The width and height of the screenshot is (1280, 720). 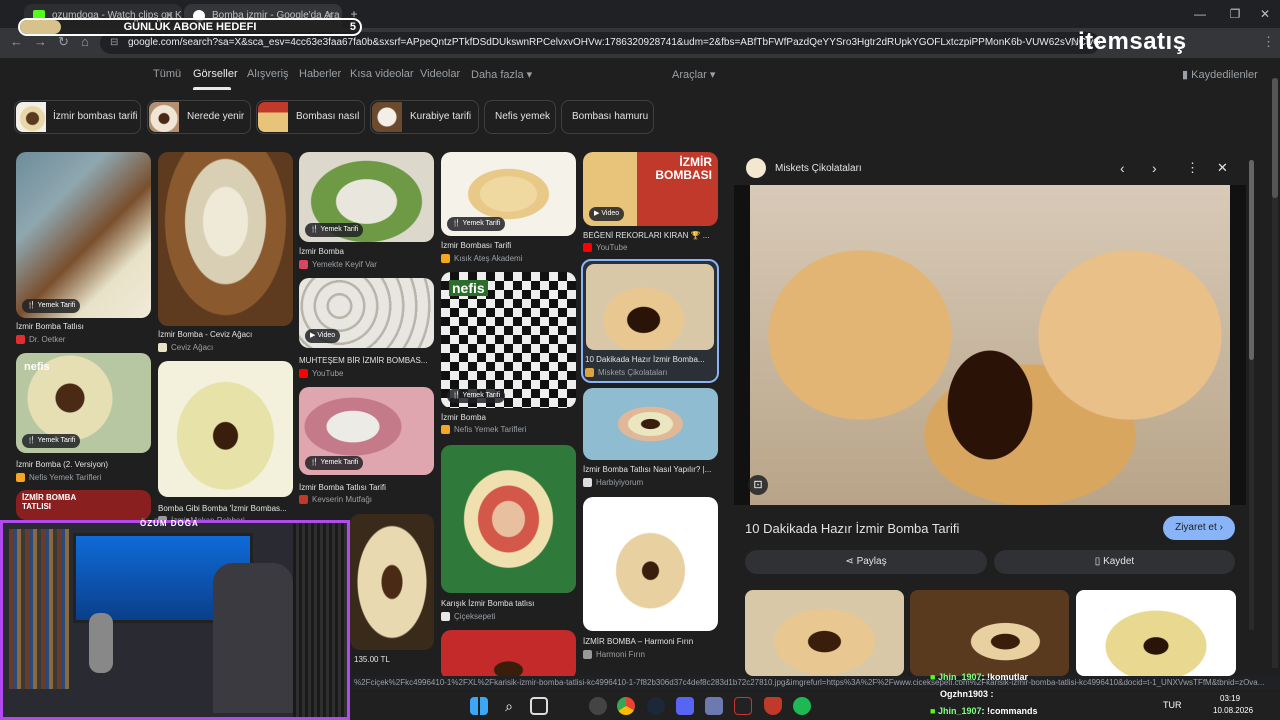 I want to click on result-source: Dr. Oetker, so click(x=83, y=339).